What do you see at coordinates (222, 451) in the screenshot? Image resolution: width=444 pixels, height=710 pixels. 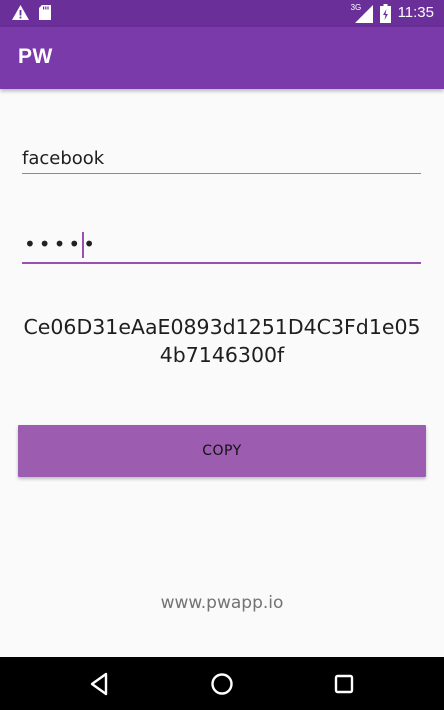 I see `copy-button: COPY` at bounding box center [222, 451].